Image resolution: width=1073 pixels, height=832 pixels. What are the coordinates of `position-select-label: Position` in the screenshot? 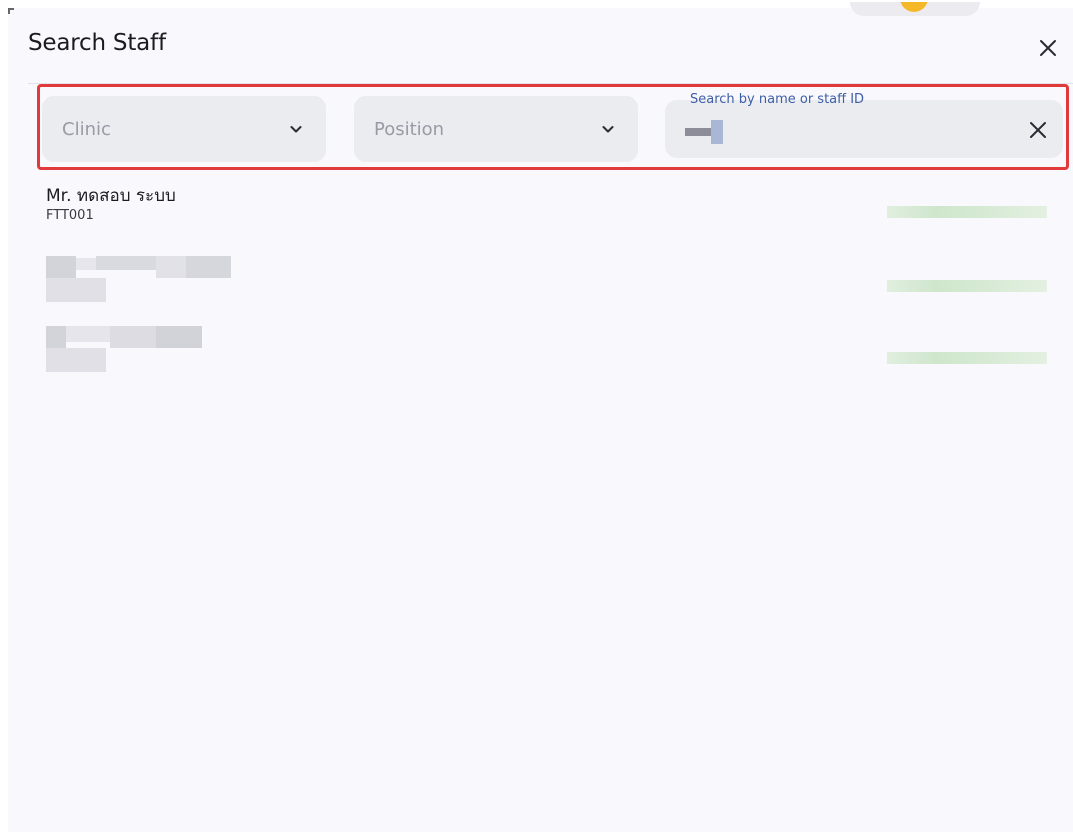 It's located at (409, 129).